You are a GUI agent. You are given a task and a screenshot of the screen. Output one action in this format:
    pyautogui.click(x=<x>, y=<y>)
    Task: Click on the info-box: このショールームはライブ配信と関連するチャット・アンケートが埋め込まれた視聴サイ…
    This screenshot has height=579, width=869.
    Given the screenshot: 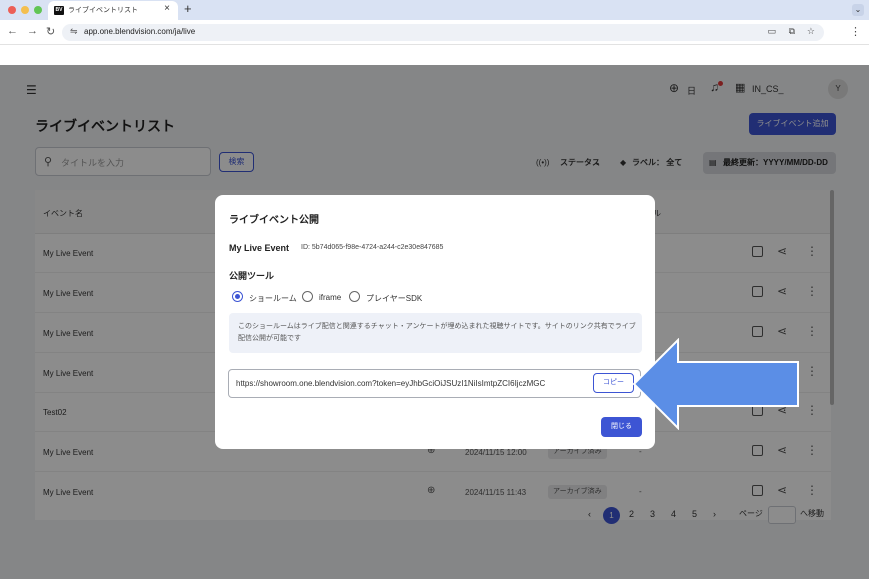 What is the action you would take?
    pyautogui.click(x=435, y=333)
    